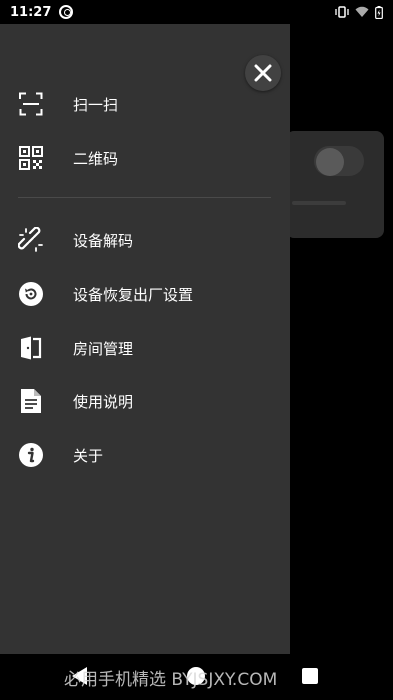 This screenshot has height=700, width=393. Describe the element at coordinates (31, 240) in the screenshot. I see `unlink-icon` at that location.